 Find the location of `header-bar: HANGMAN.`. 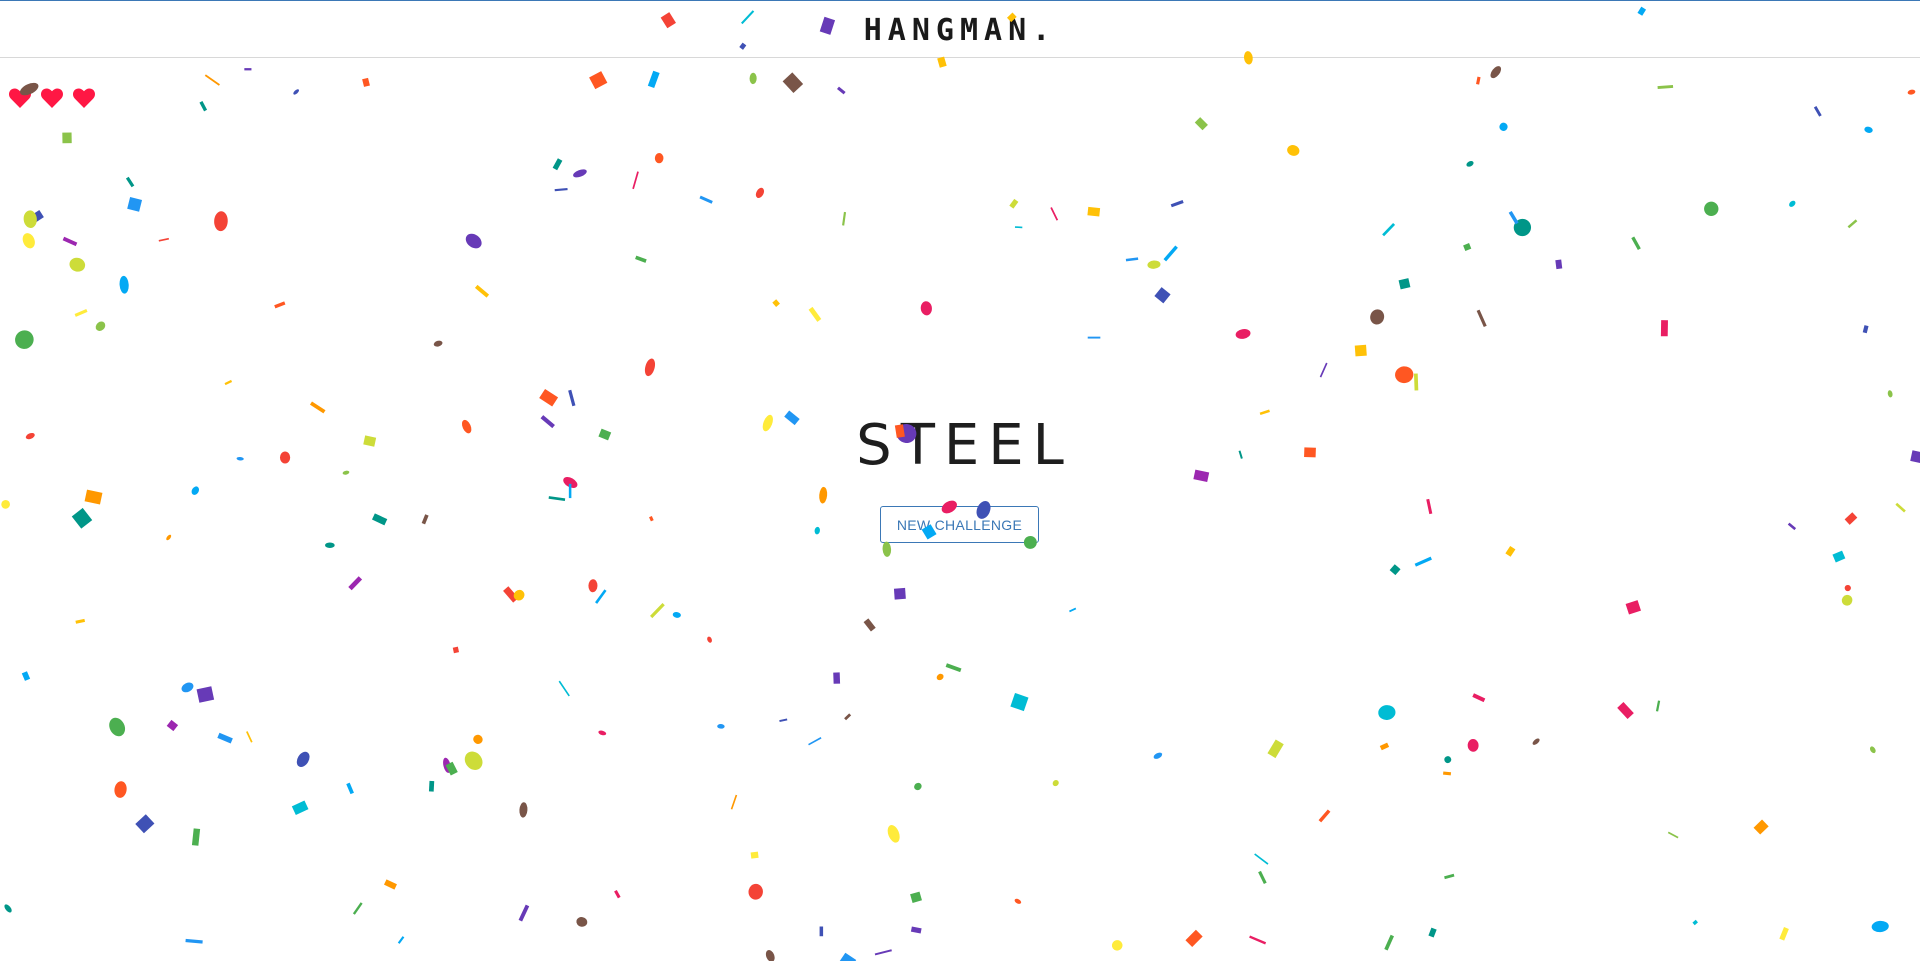

header-bar: HANGMAN. is located at coordinates (960, 29).